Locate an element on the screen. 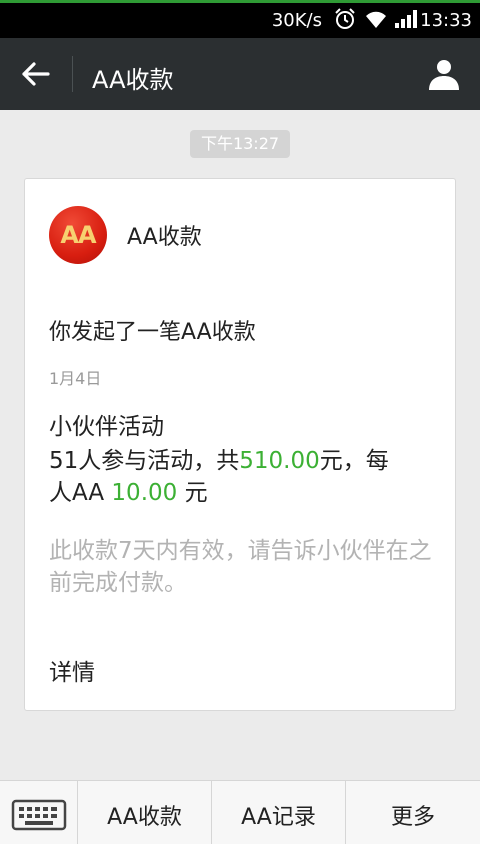 The image size is (480, 844). keyboard-icon is located at coordinates (39, 815).